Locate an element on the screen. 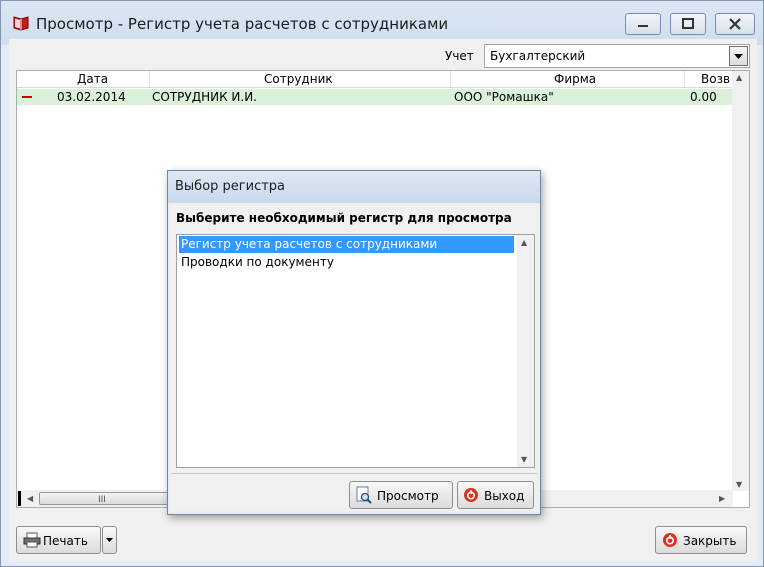 The width and height of the screenshot is (764, 567). exit-button: Выход is located at coordinates (495, 495).